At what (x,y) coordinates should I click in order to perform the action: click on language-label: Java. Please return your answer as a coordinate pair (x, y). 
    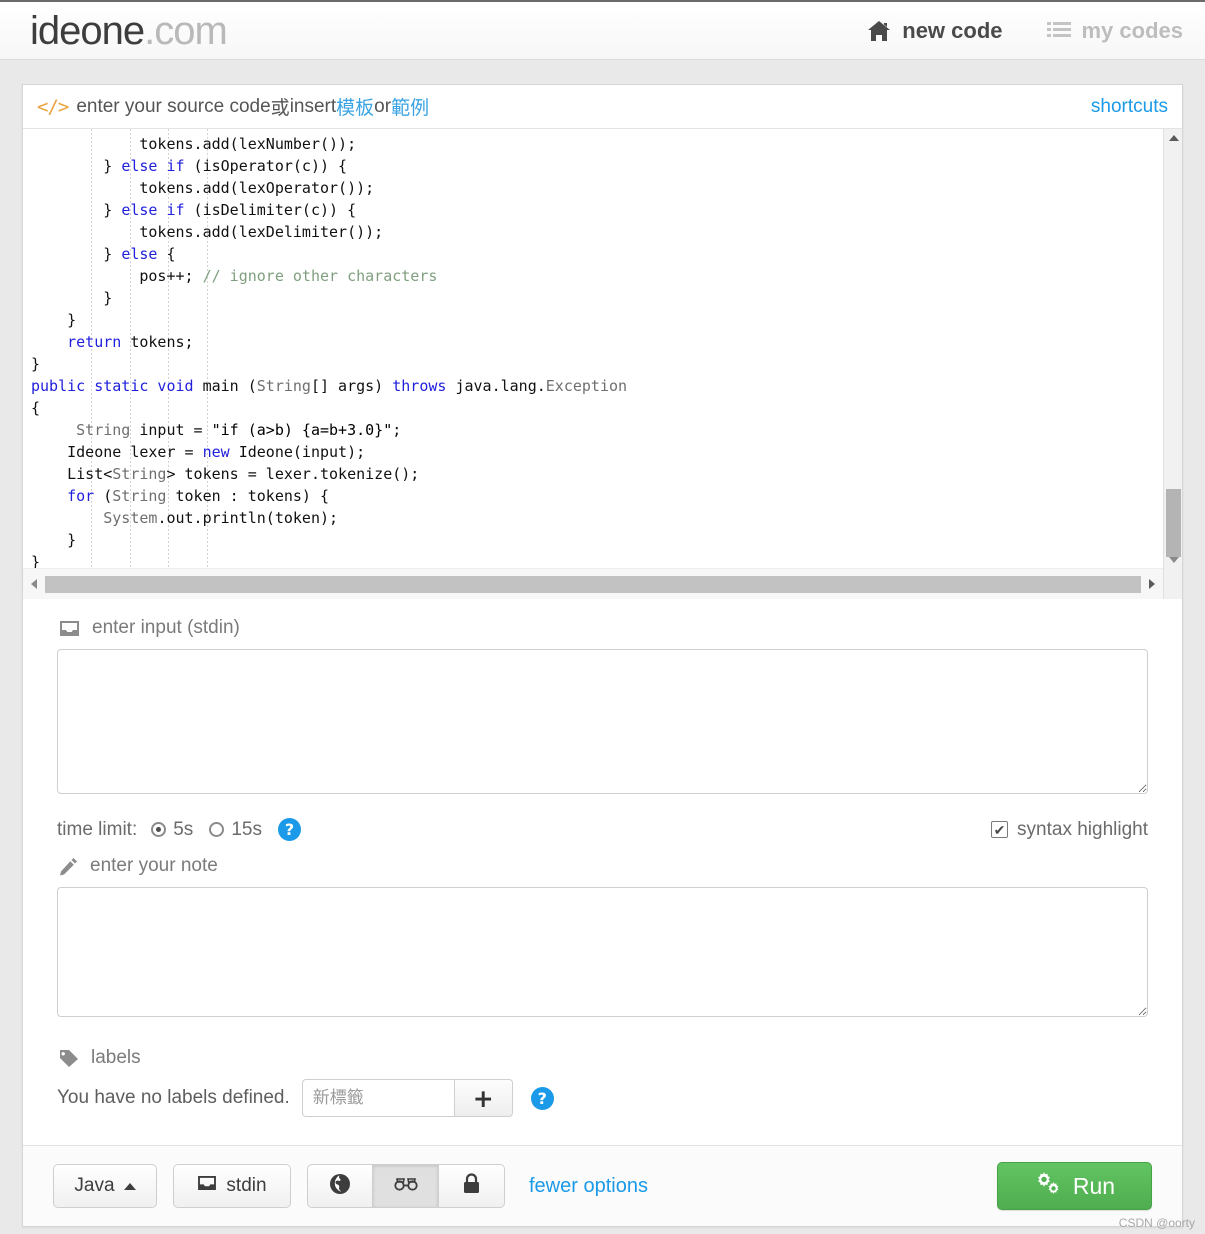
    Looking at the image, I should click on (94, 1185).